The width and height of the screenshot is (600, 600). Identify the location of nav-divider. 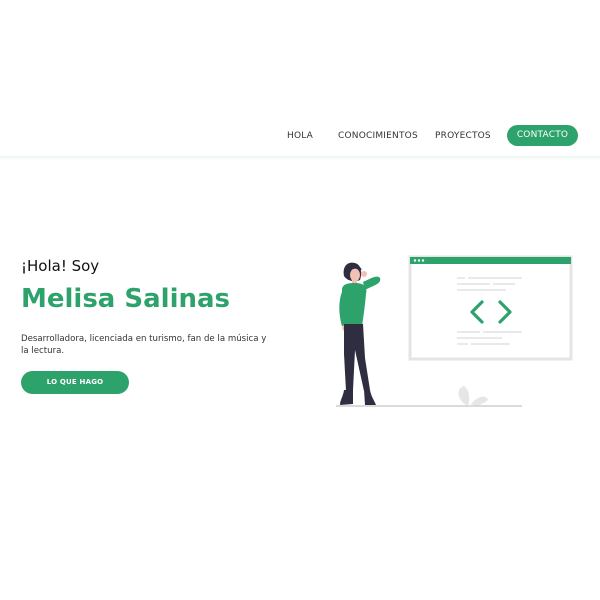
(300, 158).